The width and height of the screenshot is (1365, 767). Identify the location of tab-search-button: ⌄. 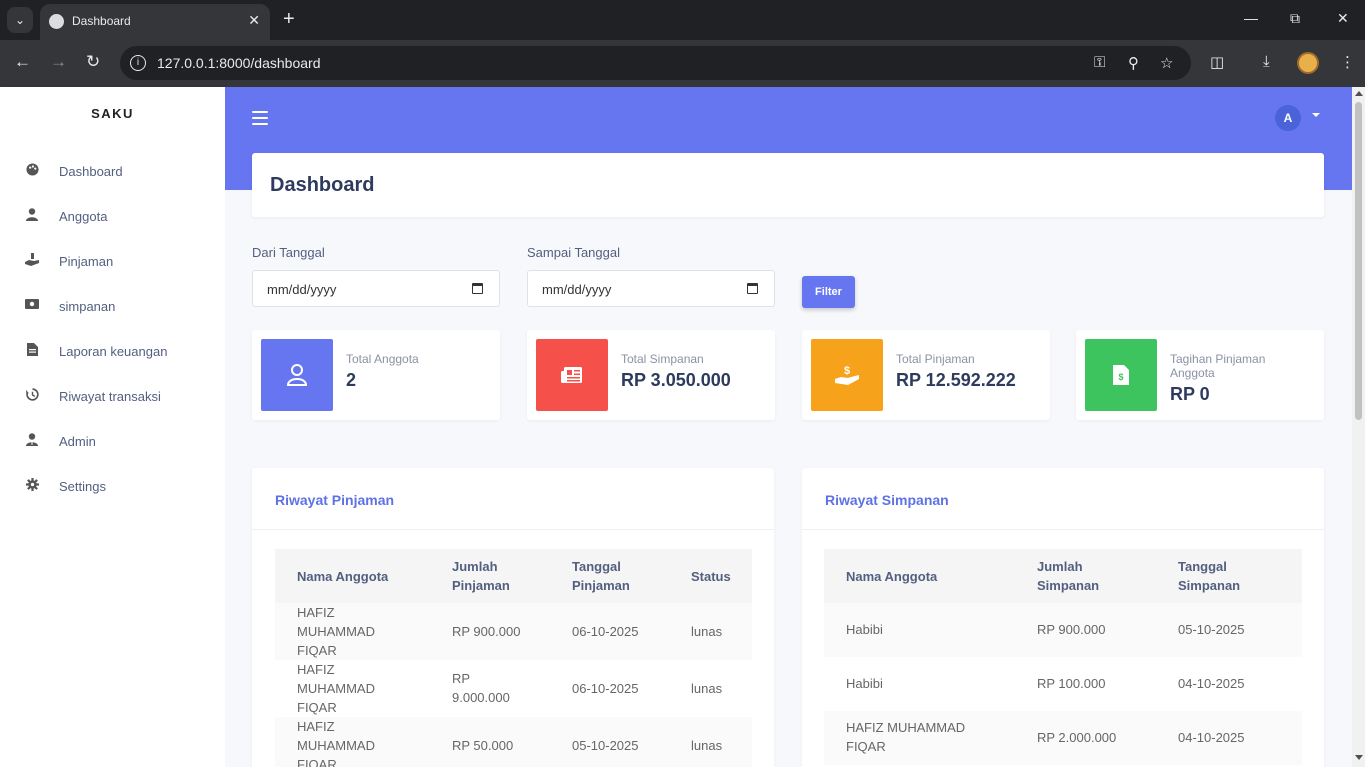
(20, 20).